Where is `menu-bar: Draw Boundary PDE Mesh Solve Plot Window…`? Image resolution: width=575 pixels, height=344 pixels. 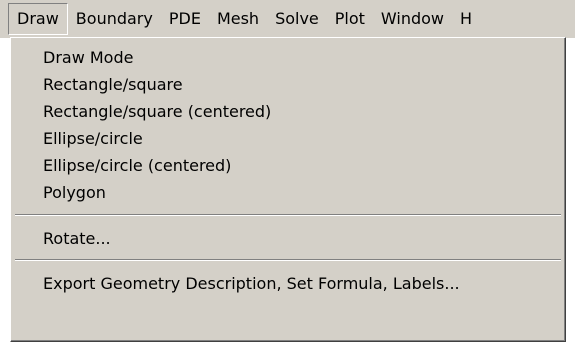 menu-bar: Draw Boundary PDE Mesh Solve Plot Window… is located at coordinates (287, 19).